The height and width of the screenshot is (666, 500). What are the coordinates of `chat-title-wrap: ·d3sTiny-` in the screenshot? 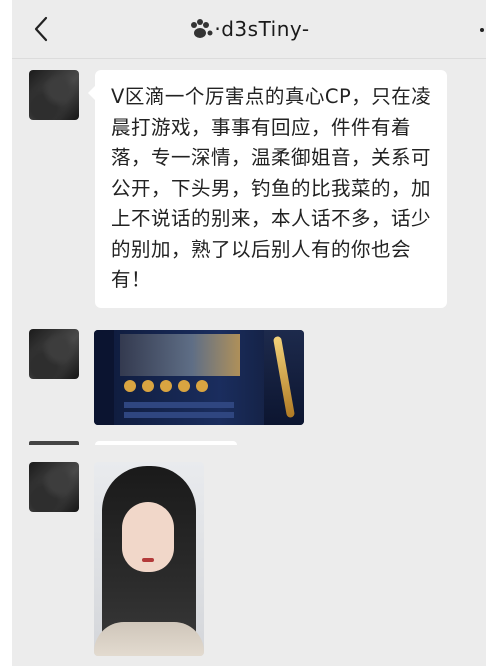 It's located at (249, 29).